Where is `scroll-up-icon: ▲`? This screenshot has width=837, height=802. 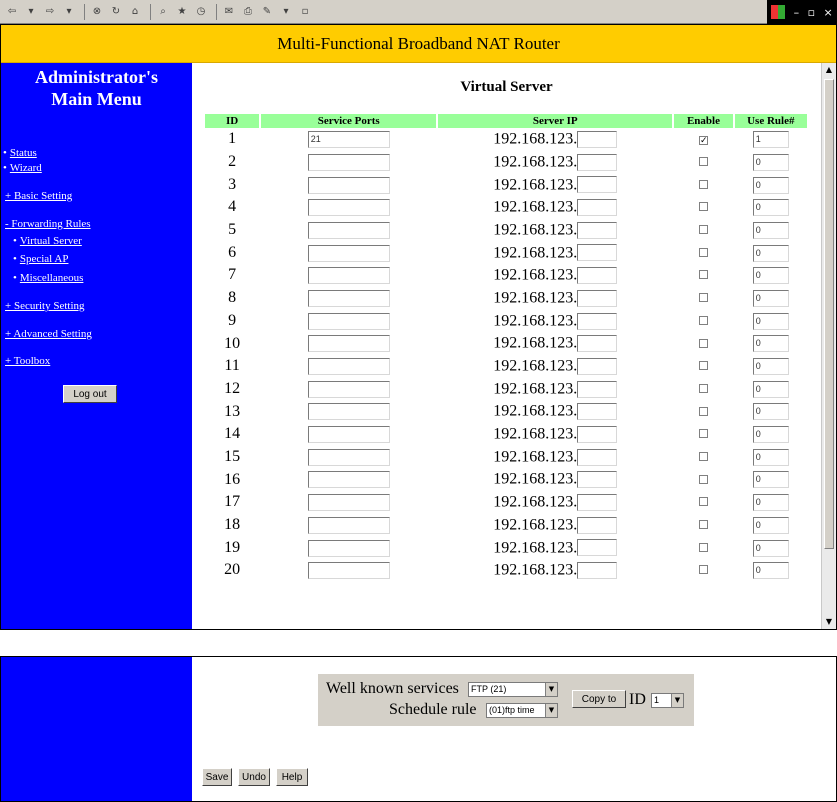 scroll-up-icon: ▲ is located at coordinates (829, 70).